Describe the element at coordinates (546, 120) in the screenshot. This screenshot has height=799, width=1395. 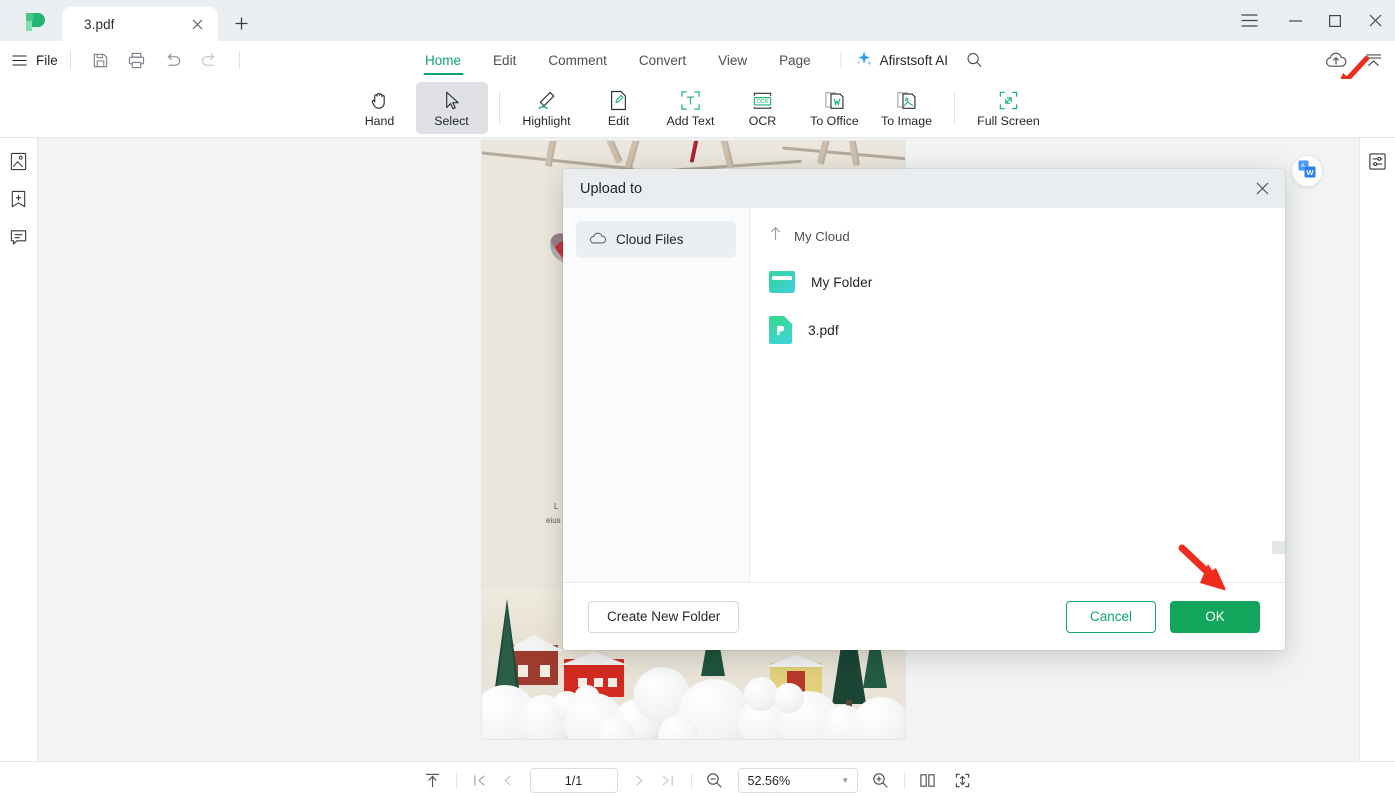
I see `tool-label: Highlight` at that location.